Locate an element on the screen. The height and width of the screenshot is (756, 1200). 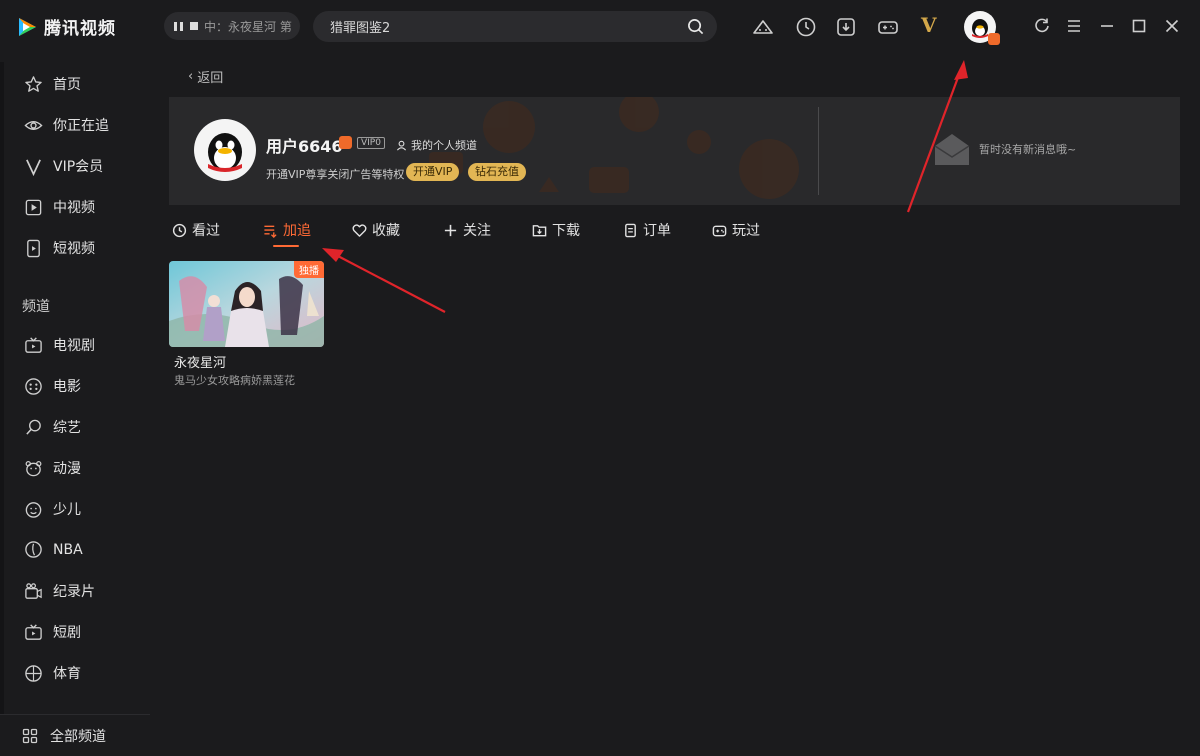
back-label: 返回 is located at coordinates (210, 78).